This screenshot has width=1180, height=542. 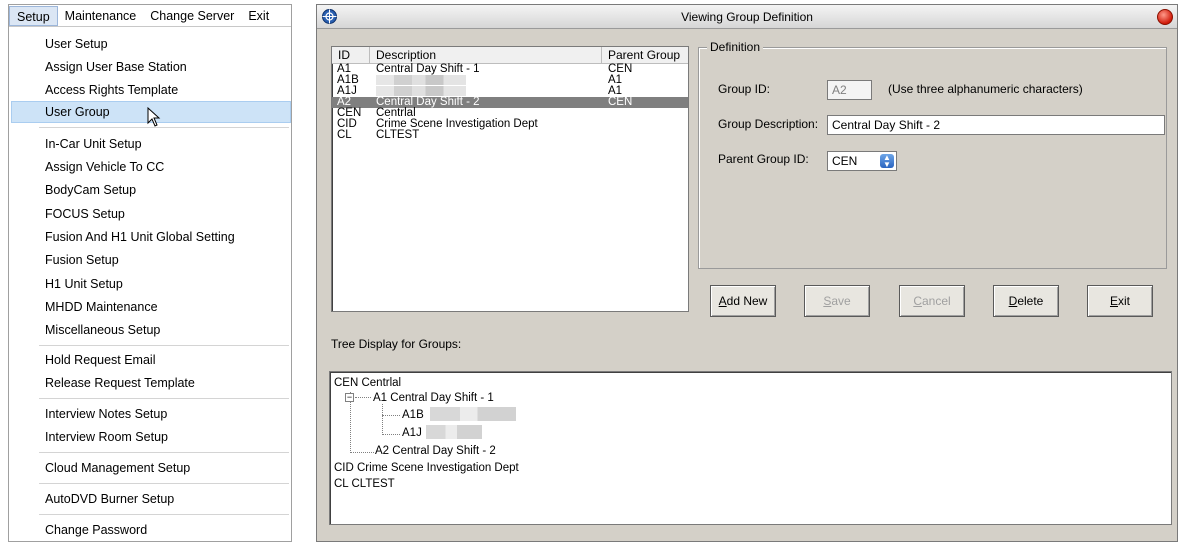 What do you see at coordinates (768, 124) in the screenshot?
I see `group-description-label: Group Description:` at bounding box center [768, 124].